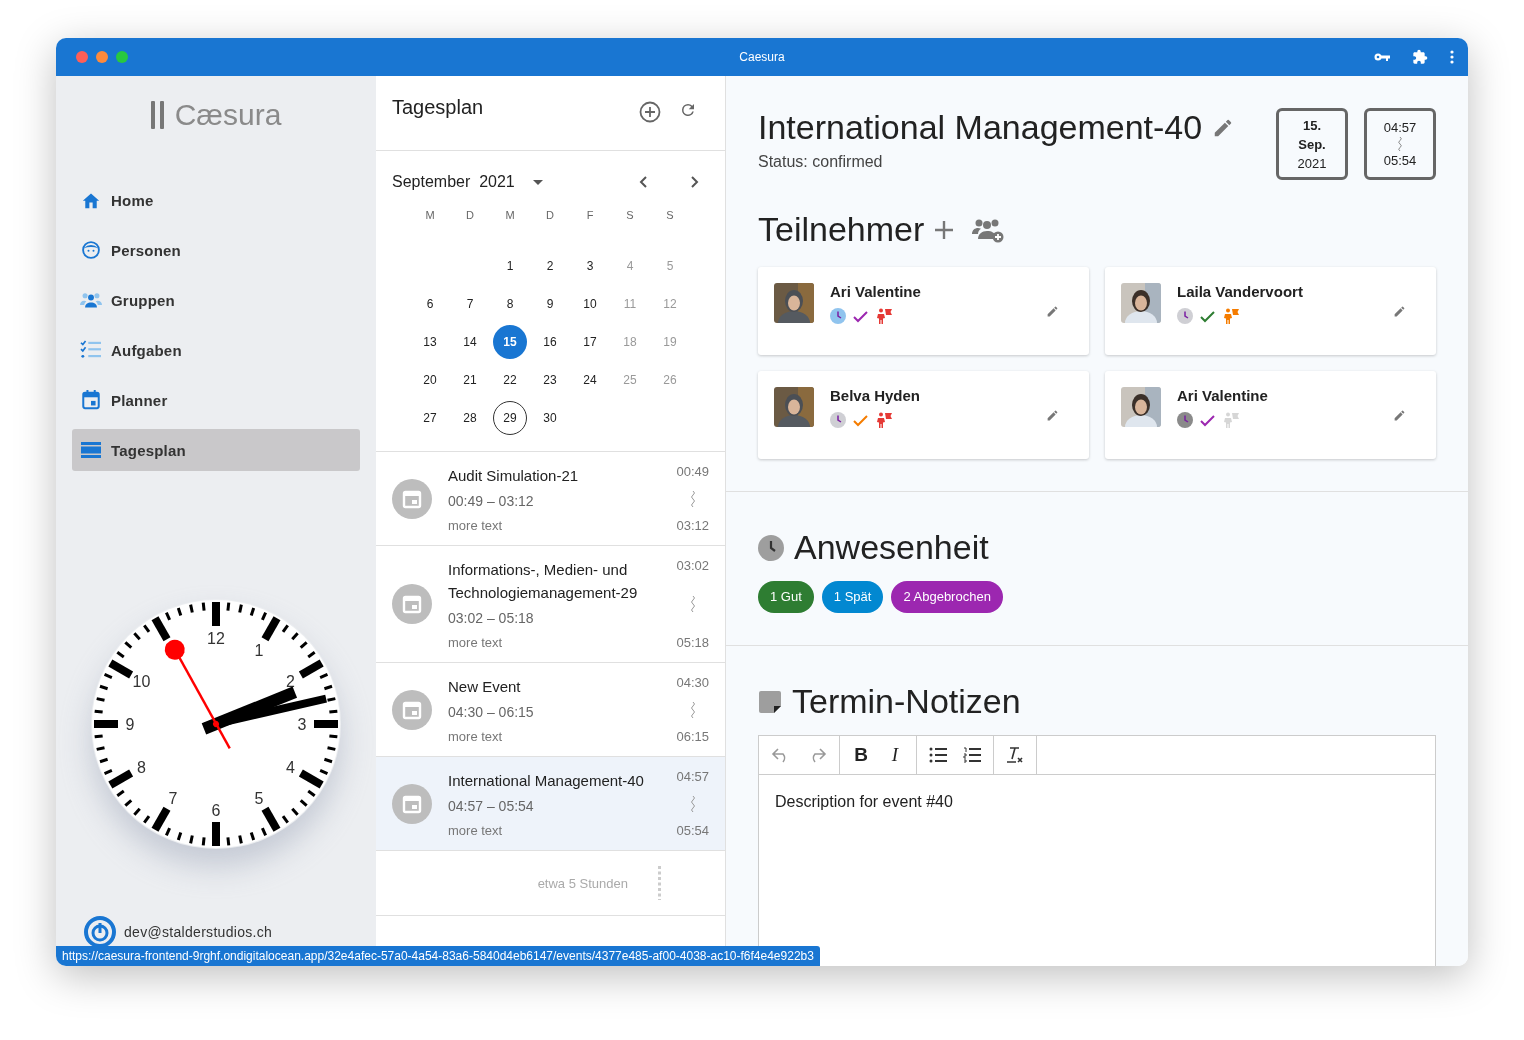  What do you see at coordinates (430, 304) in the screenshot?
I see `calendar-day: 6` at bounding box center [430, 304].